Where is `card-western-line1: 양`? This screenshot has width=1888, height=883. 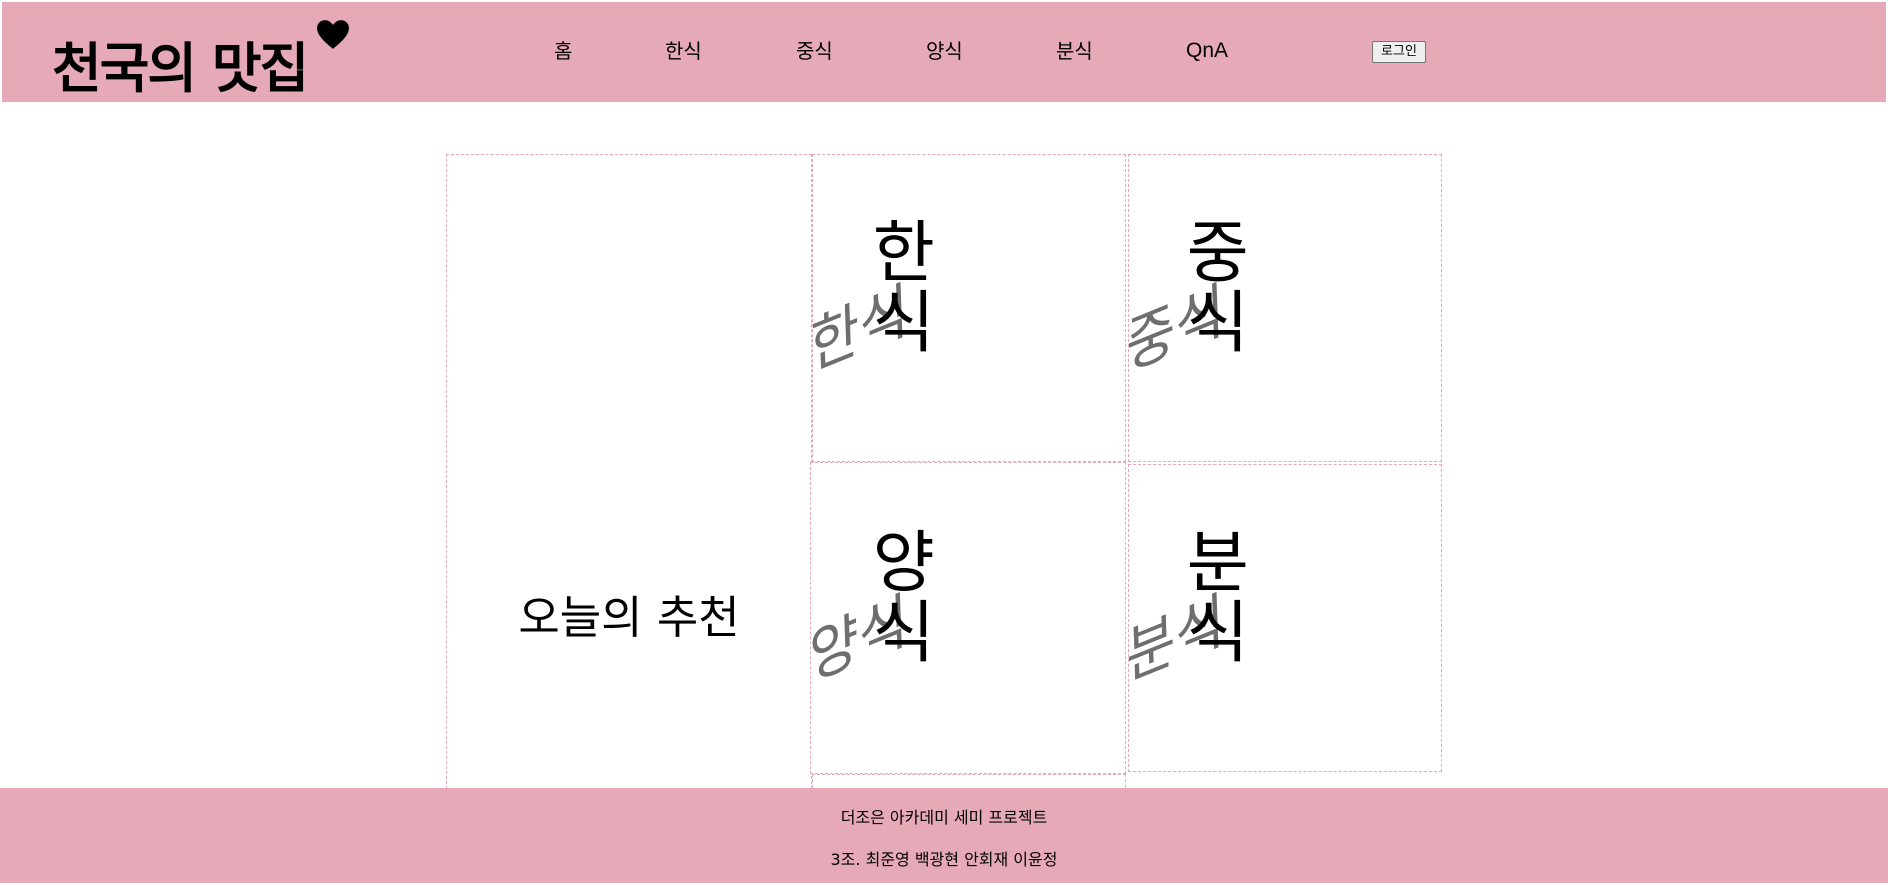 card-western-line1: 양 is located at coordinates (904, 562).